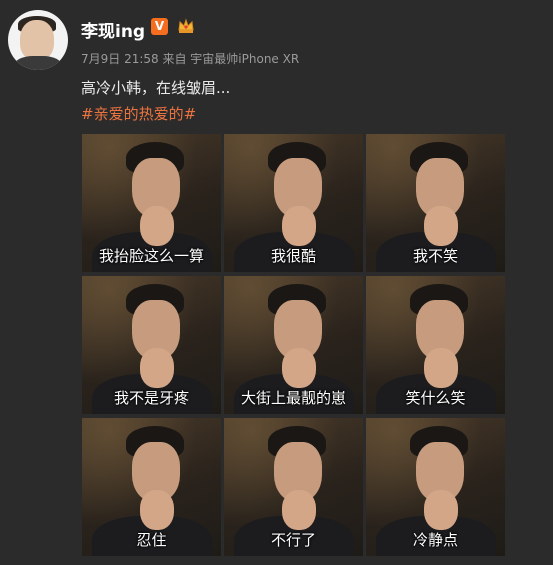 This screenshot has width=553, height=565. What do you see at coordinates (186, 25) in the screenshot?
I see `crown-badge-icon` at bounding box center [186, 25].